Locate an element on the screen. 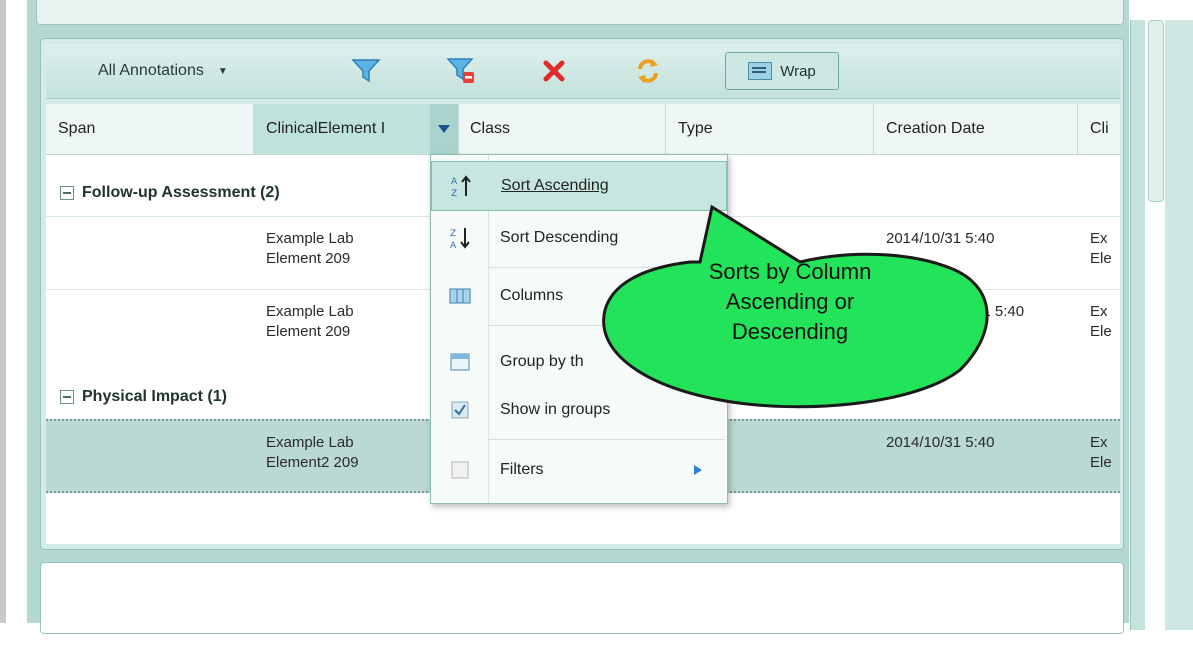 This screenshot has height=667, width=1193. column-header-type: Type is located at coordinates (770, 129).